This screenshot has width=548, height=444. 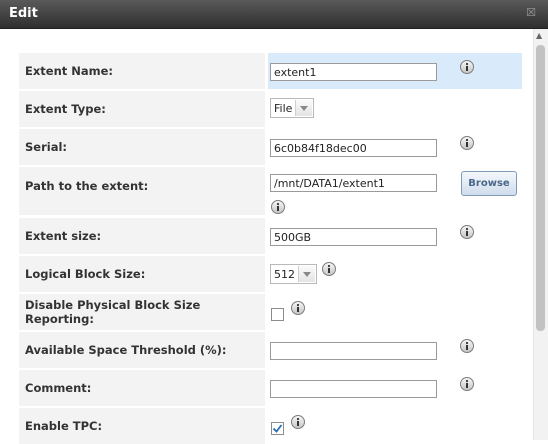 I want to click on scrollbar-thumb, so click(x=540, y=188).